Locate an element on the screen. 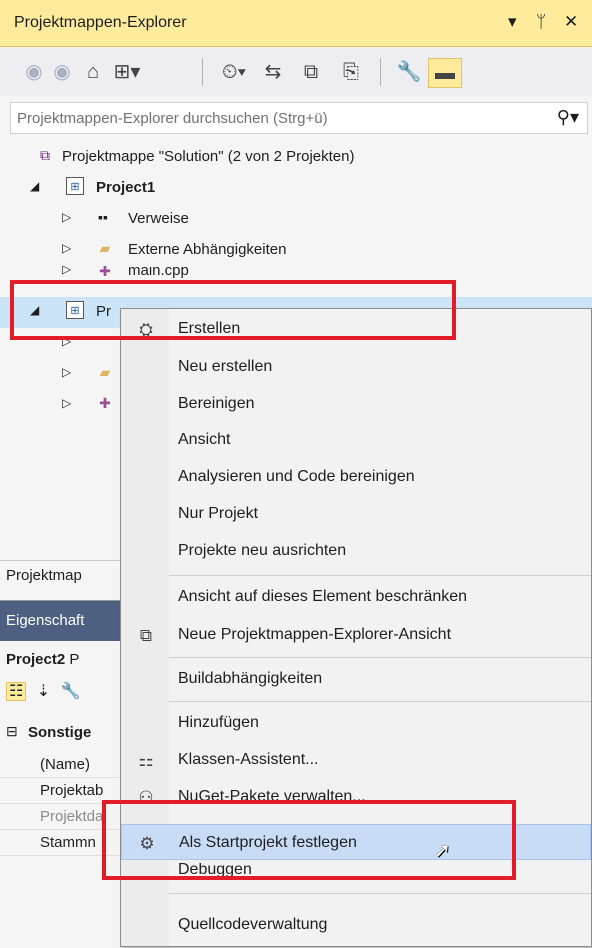  home-icon: ⌂ is located at coordinates (93, 72).